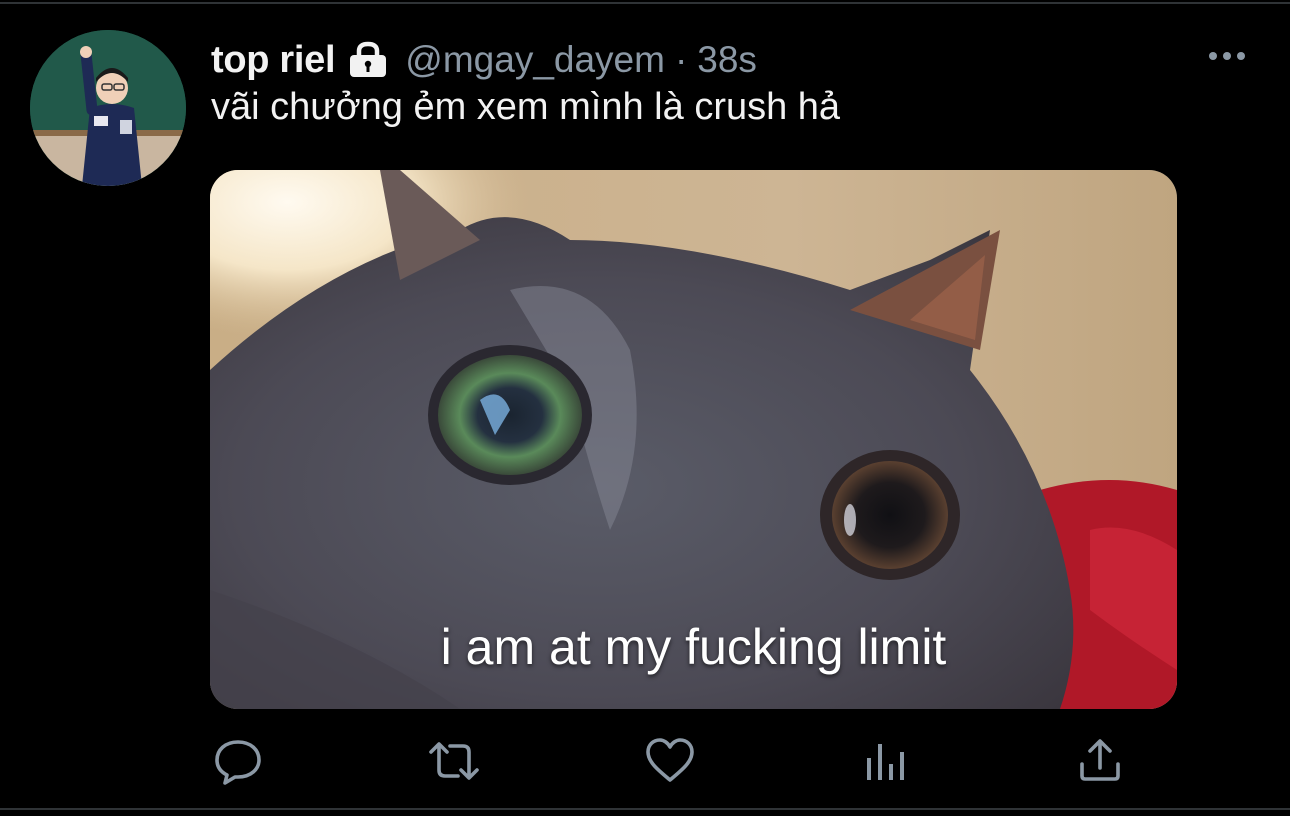 The height and width of the screenshot is (816, 1290). What do you see at coordinates (727, 60) in the screenshot?
I see `timestamp: 38s` at bounding box center [727, 60].